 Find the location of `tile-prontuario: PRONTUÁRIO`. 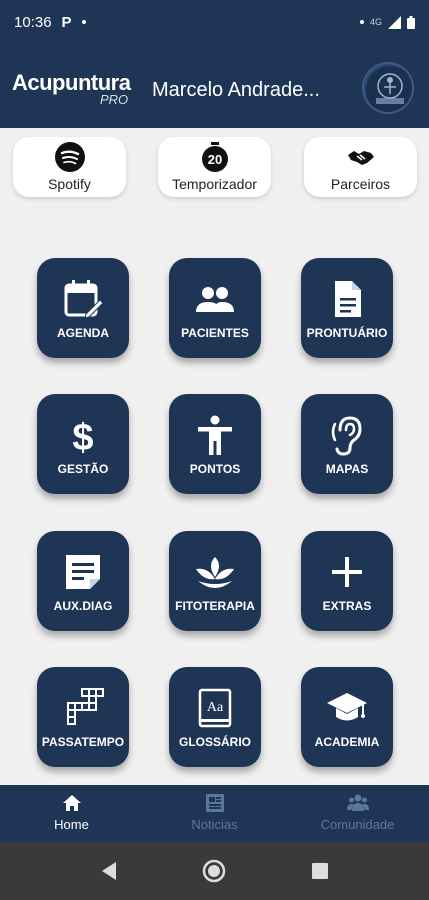

tile-prontuario: PRONTUÁRIO is located at coordinates (347, 308).